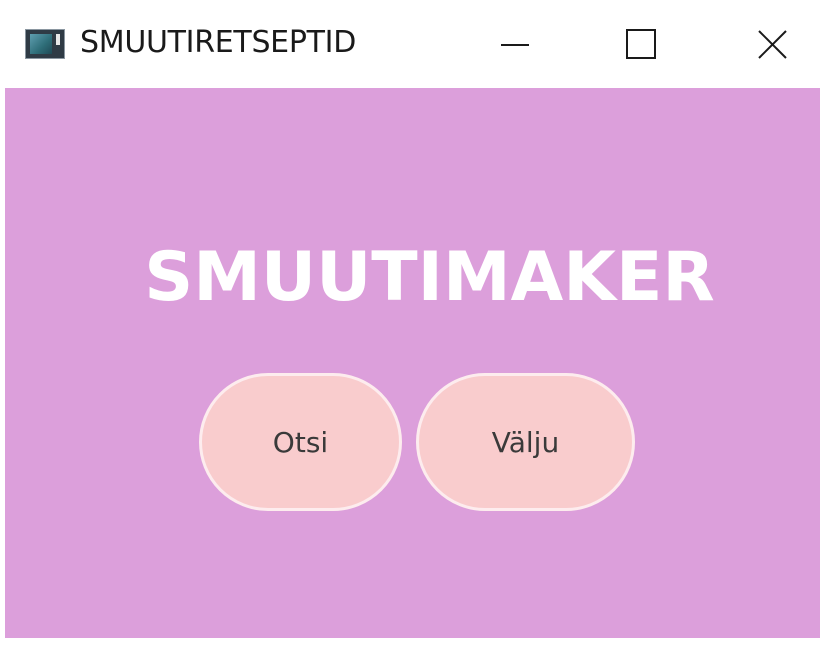 This screenshot has width=825, height=645. I want to click on maximize-icon, so click(641, 44).